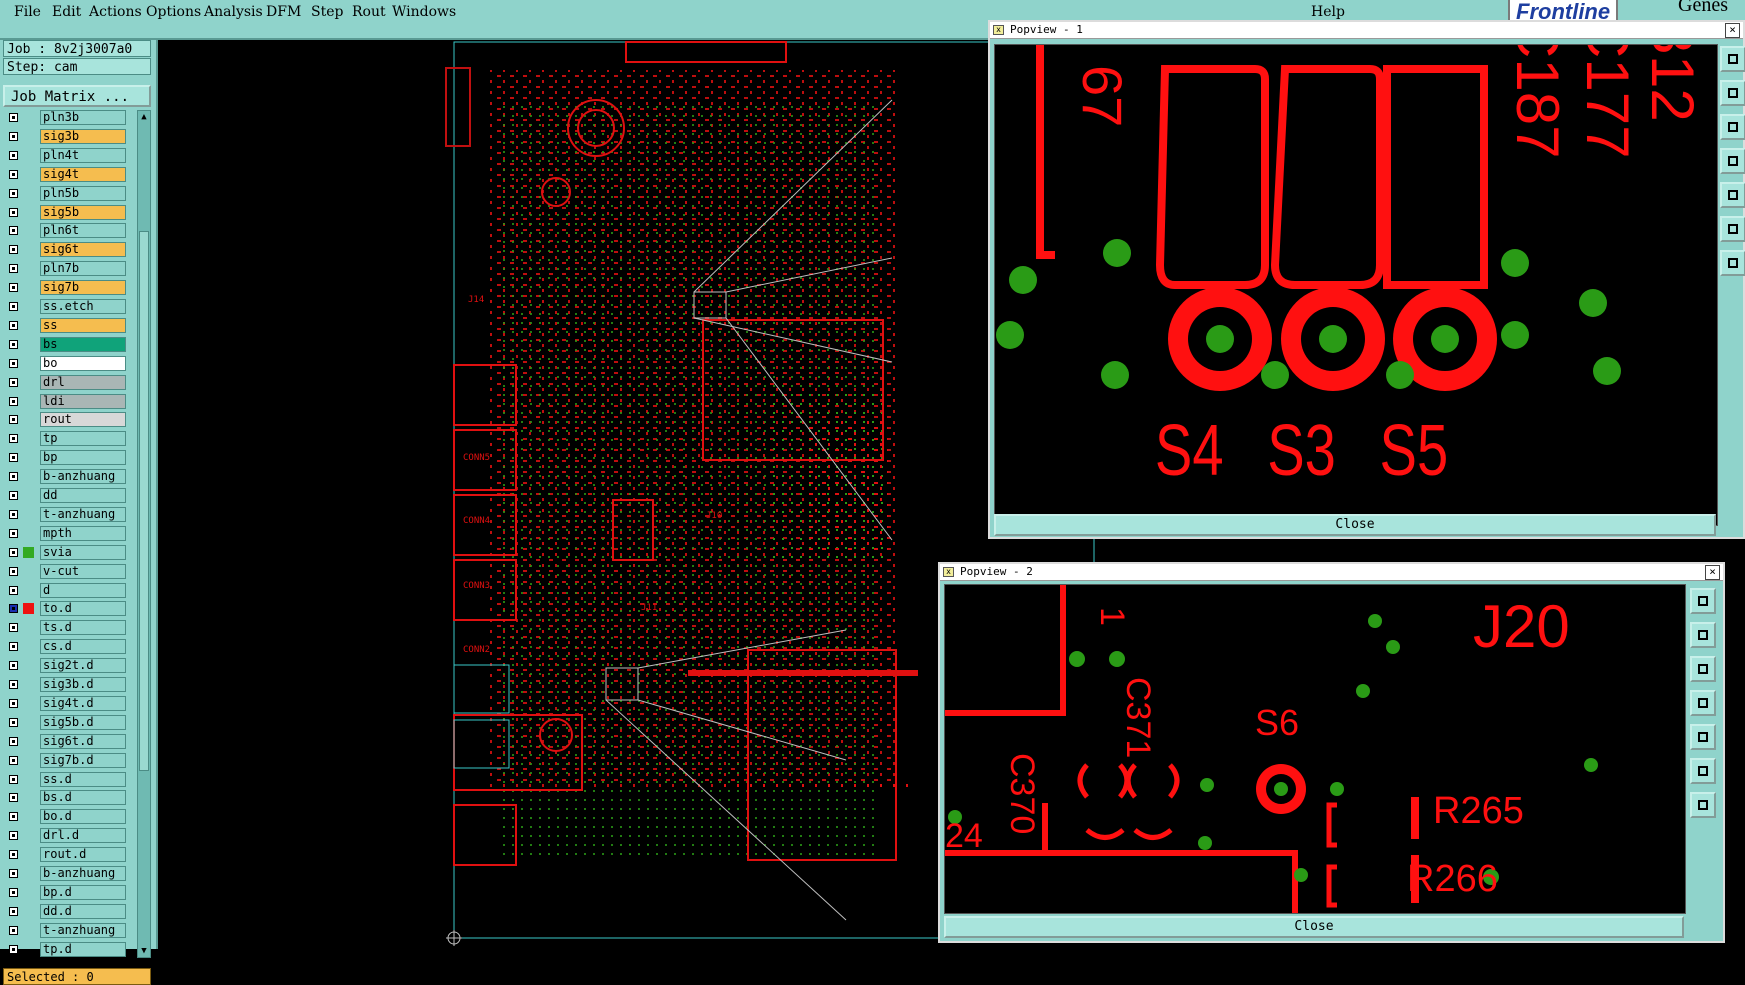 The height and width of the screenshot is (985, 1745). What do you see at coordinates (83, 117) in the screenshot?
I see `layer-name: pln3b` at bounding box center [83, 117].